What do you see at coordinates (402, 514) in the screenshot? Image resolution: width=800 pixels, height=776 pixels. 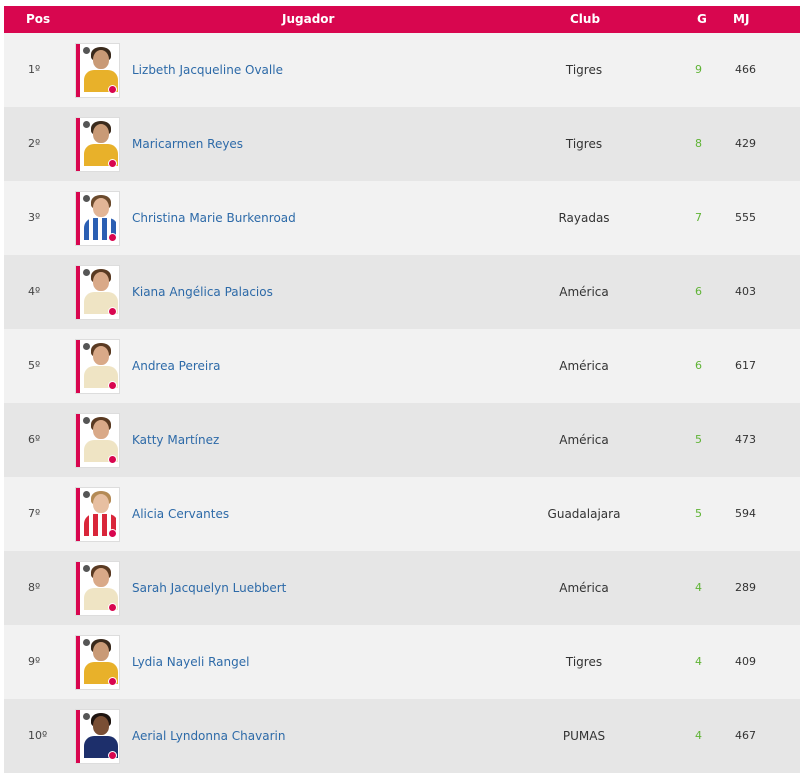 I see `table-row: 7º Alicia Cervantes Guadalajara 5 594` at bounding box center [402, 514].